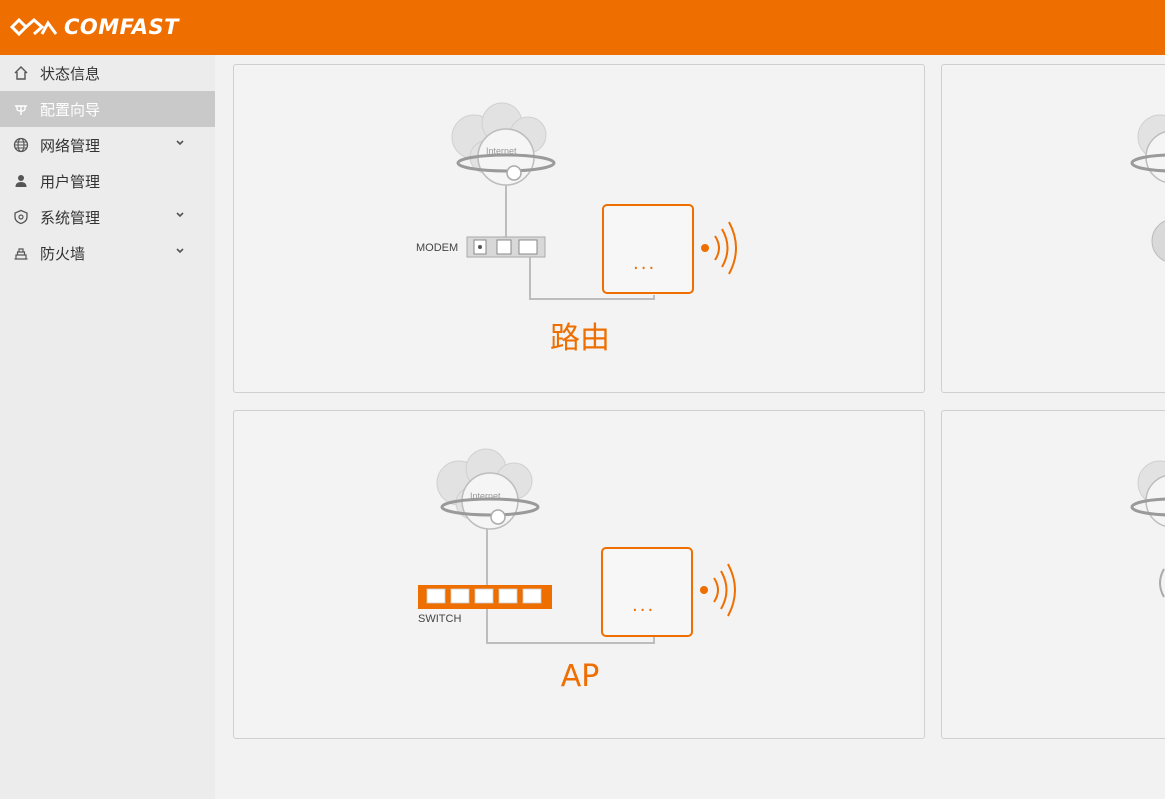  What do you see at coordinates (107, 217) in the screenshot?
I see `sidebar-item-system: 系统管理` at bounding box center [107, 217].